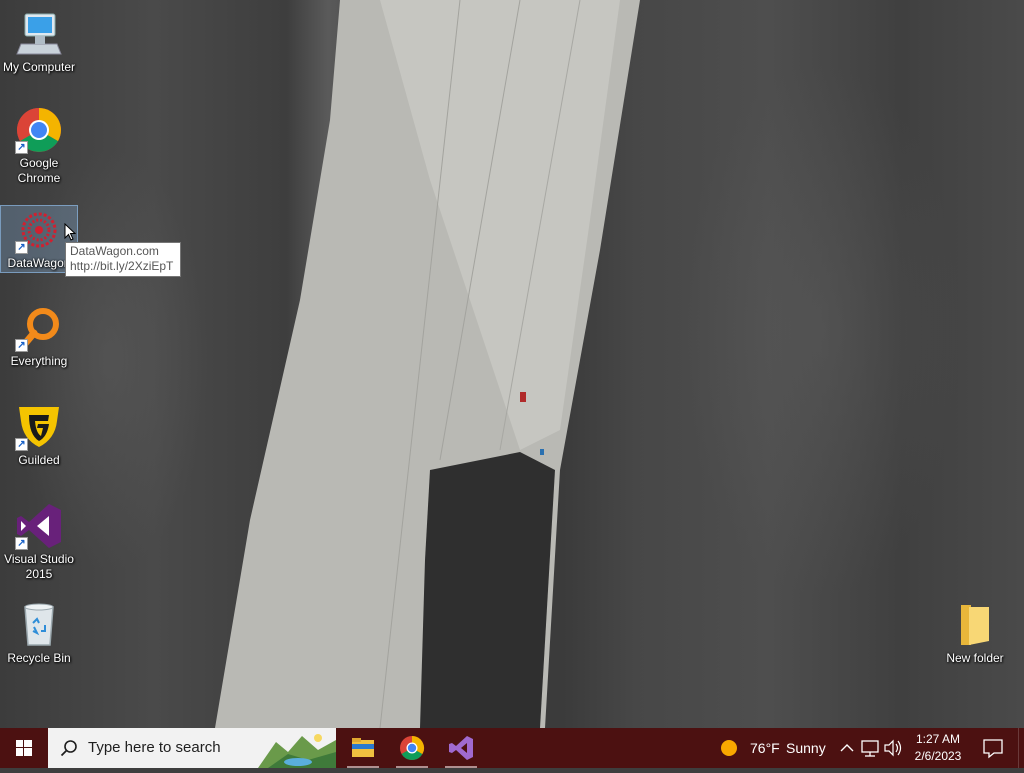 The image size is (1024, 773). I want to click on search-highlight-illustration-icon, so click(297, 751).